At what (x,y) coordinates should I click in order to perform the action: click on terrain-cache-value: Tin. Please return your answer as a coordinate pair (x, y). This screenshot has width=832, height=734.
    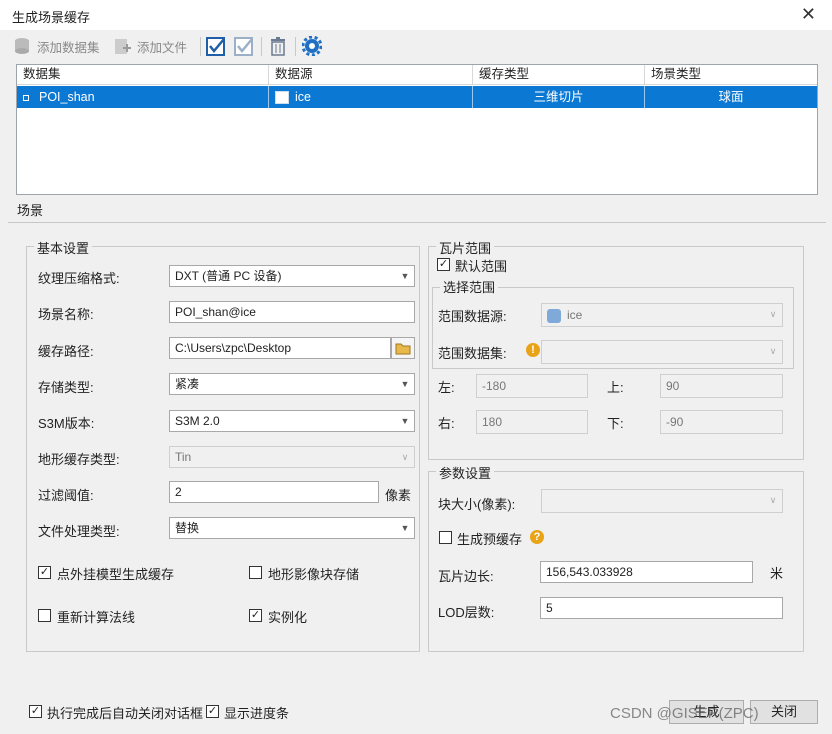
    Looking at the image, I should click on (183, 457).